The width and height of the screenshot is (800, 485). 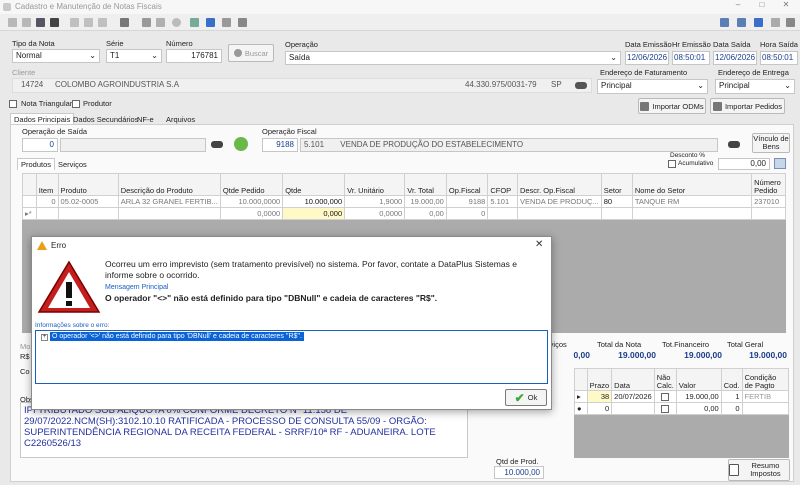 What do you see at coordinates (581, 408) in the screenshot?
I see `new-row-icon: ●` at bounding box center [581, 408].